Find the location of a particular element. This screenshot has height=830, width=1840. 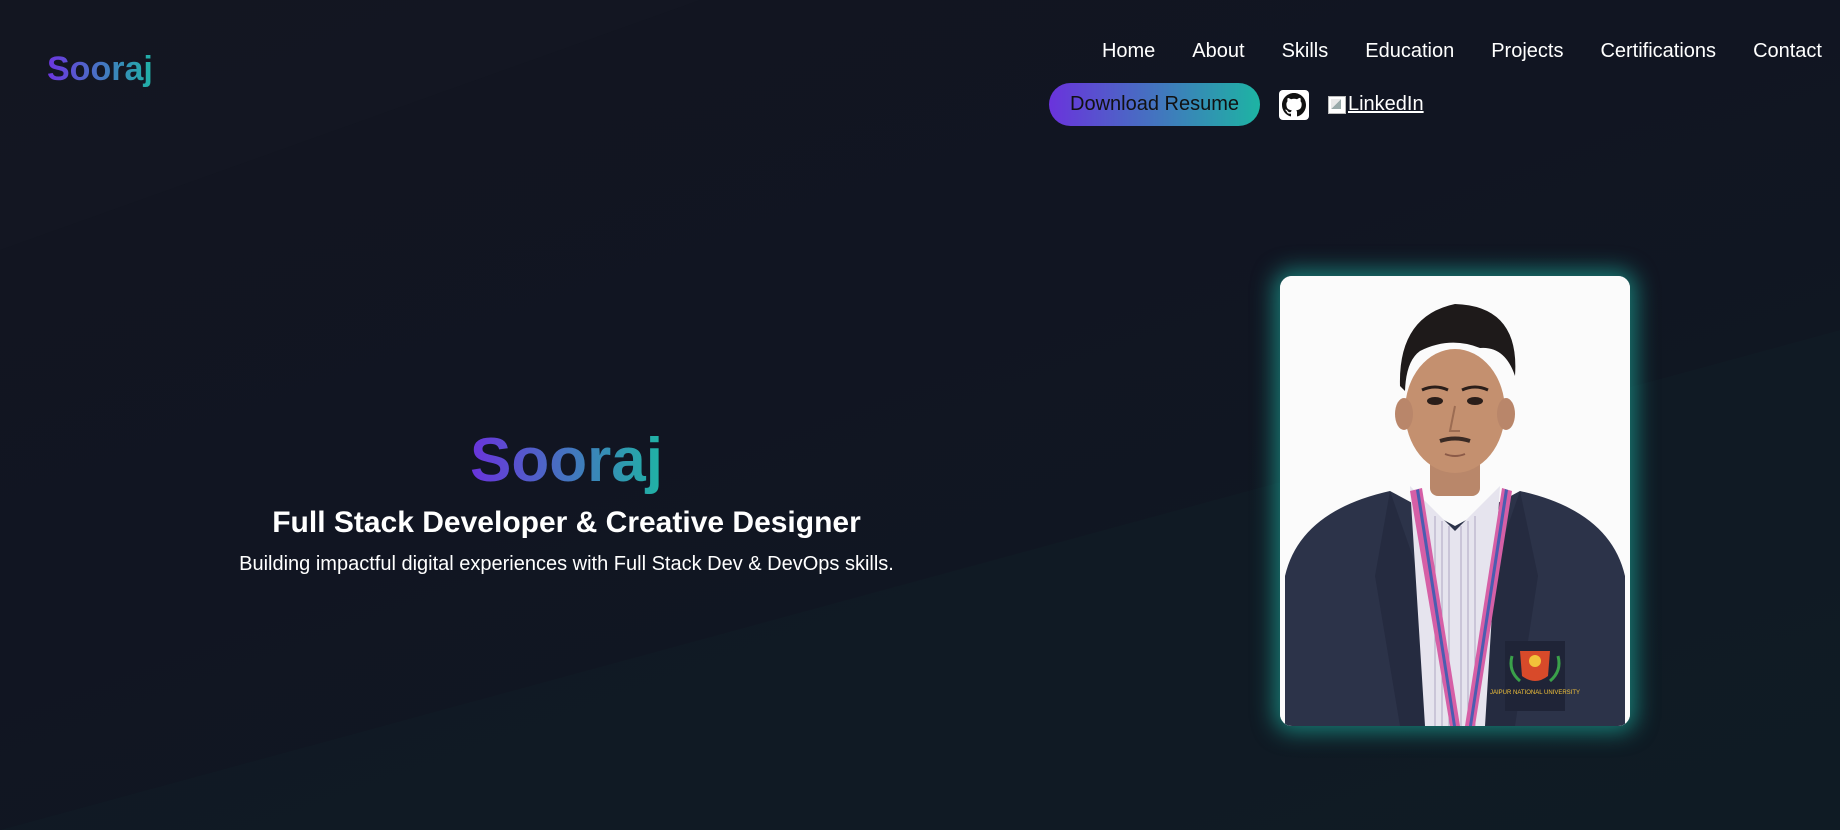

logo: Sooraj is located at coordinates (100, 69).